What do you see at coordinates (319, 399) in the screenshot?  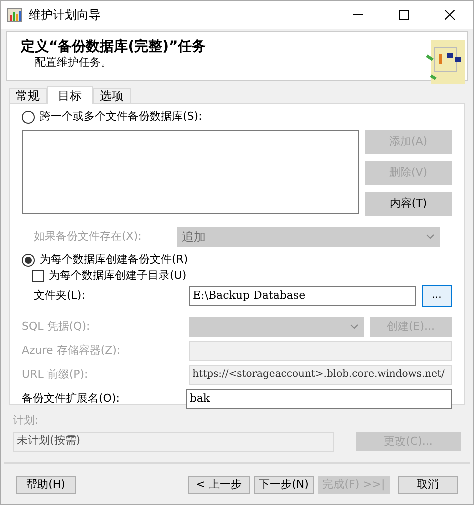 I see `extension-field: bak` at bounding box center [319, 399].